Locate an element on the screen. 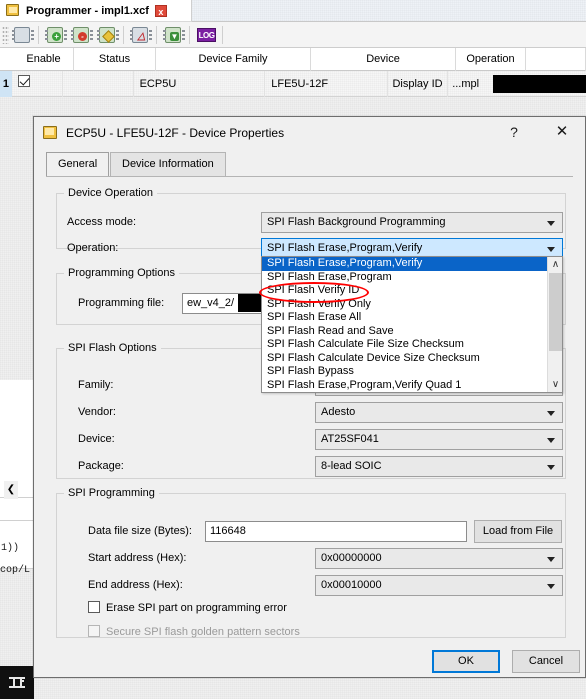 The height and width of the screenshot is (699, 586). col-header-device-family: Device Family is located at coordinates (233, 59).